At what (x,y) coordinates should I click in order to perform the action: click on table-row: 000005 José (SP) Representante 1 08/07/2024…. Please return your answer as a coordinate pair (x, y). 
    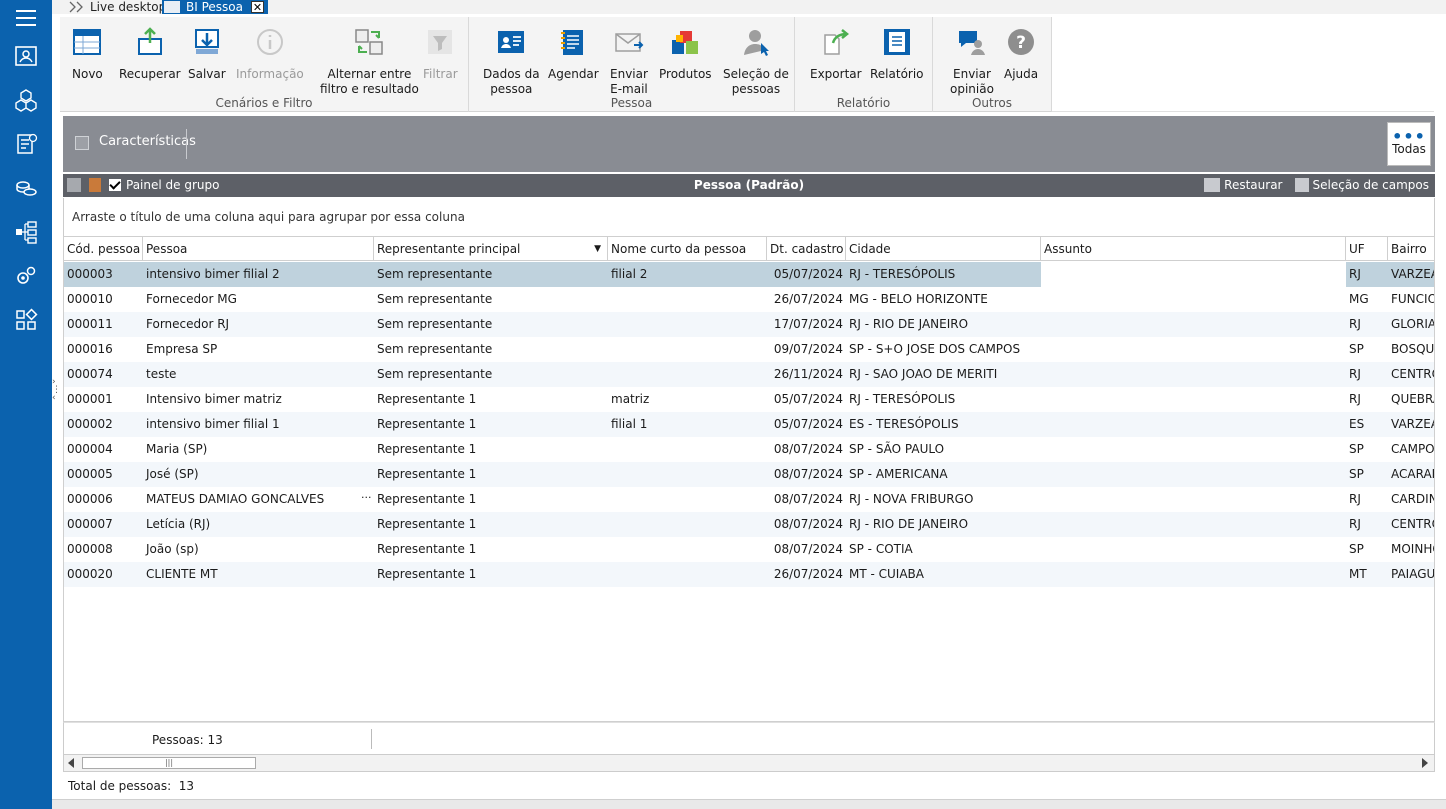
    Looking at the image, I should click on (749, 474).